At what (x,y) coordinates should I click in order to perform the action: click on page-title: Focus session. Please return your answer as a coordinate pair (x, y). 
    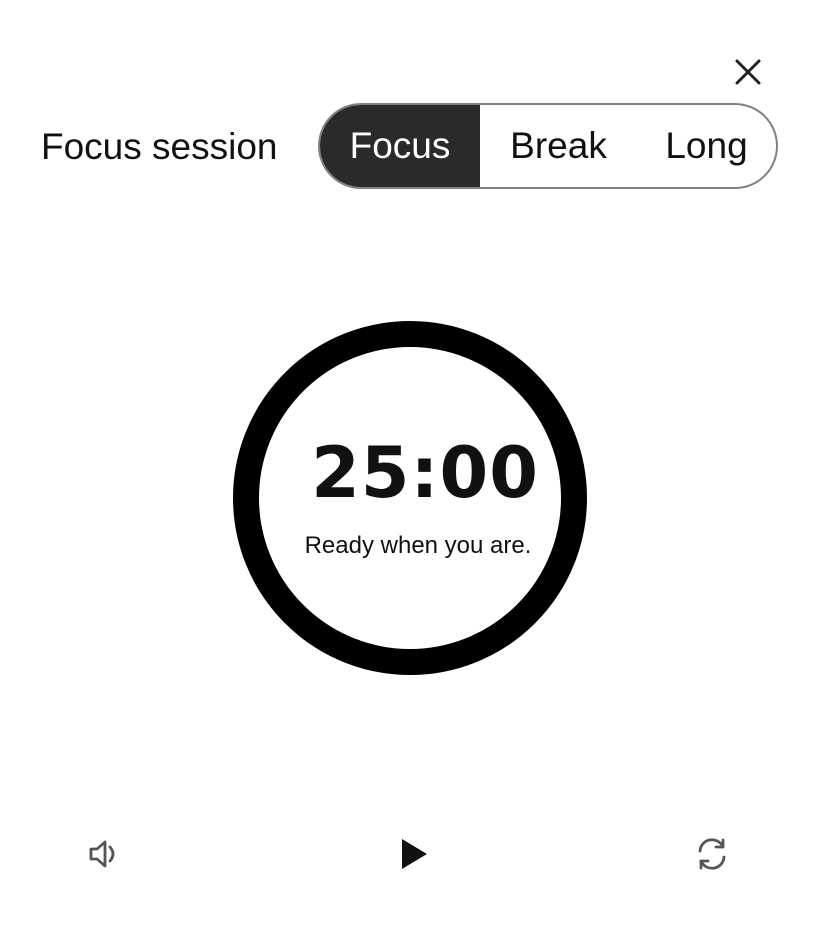
    Looking at the image, I should click on (159, 146).